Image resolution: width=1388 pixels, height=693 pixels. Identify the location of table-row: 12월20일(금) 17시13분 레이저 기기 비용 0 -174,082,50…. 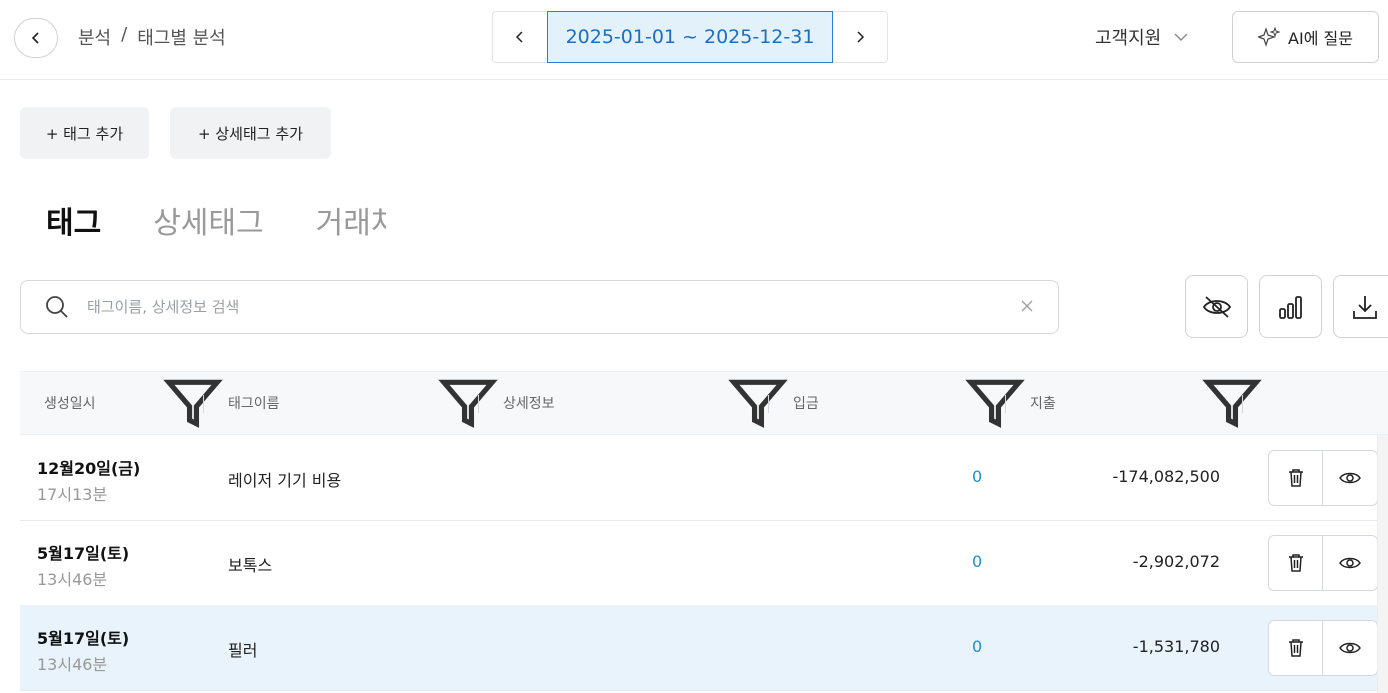
(699, 478).